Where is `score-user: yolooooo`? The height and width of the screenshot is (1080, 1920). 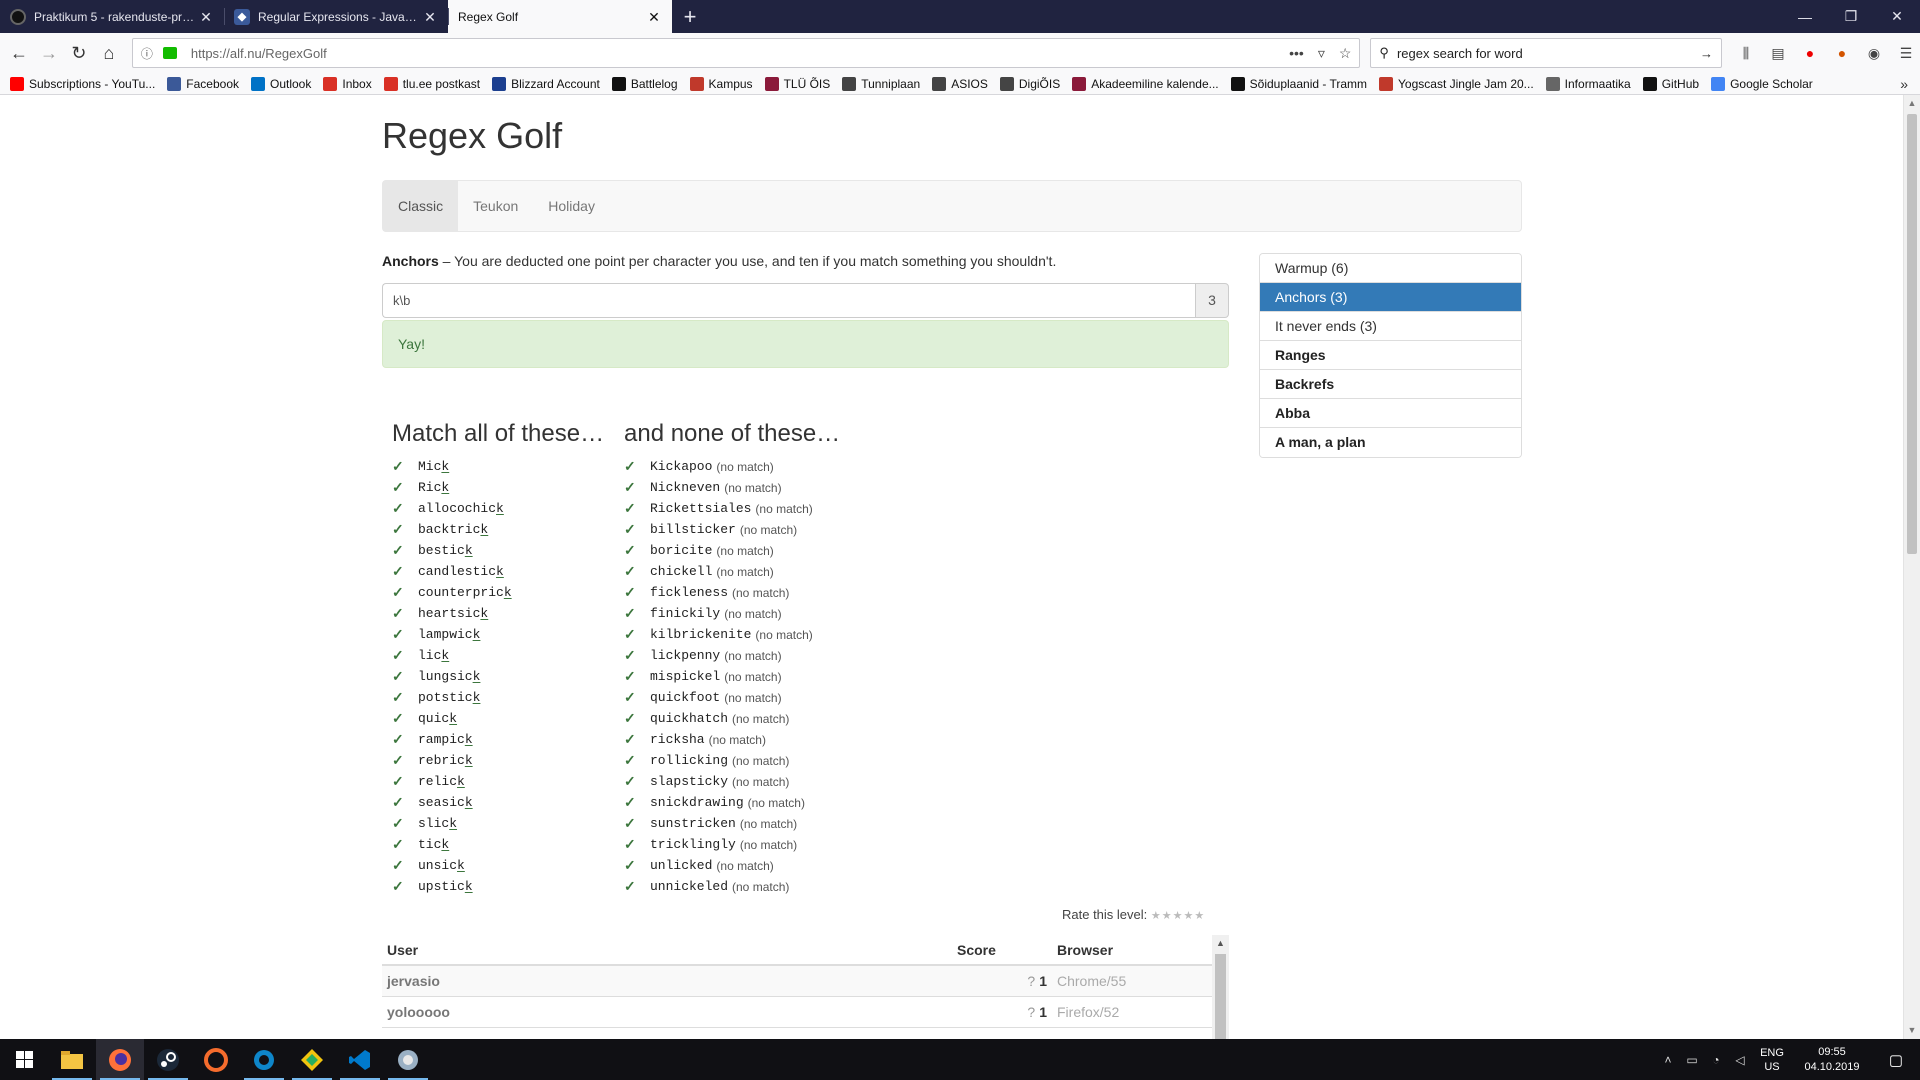
score-user: yolooooo is located at coordinates (667, 1012).